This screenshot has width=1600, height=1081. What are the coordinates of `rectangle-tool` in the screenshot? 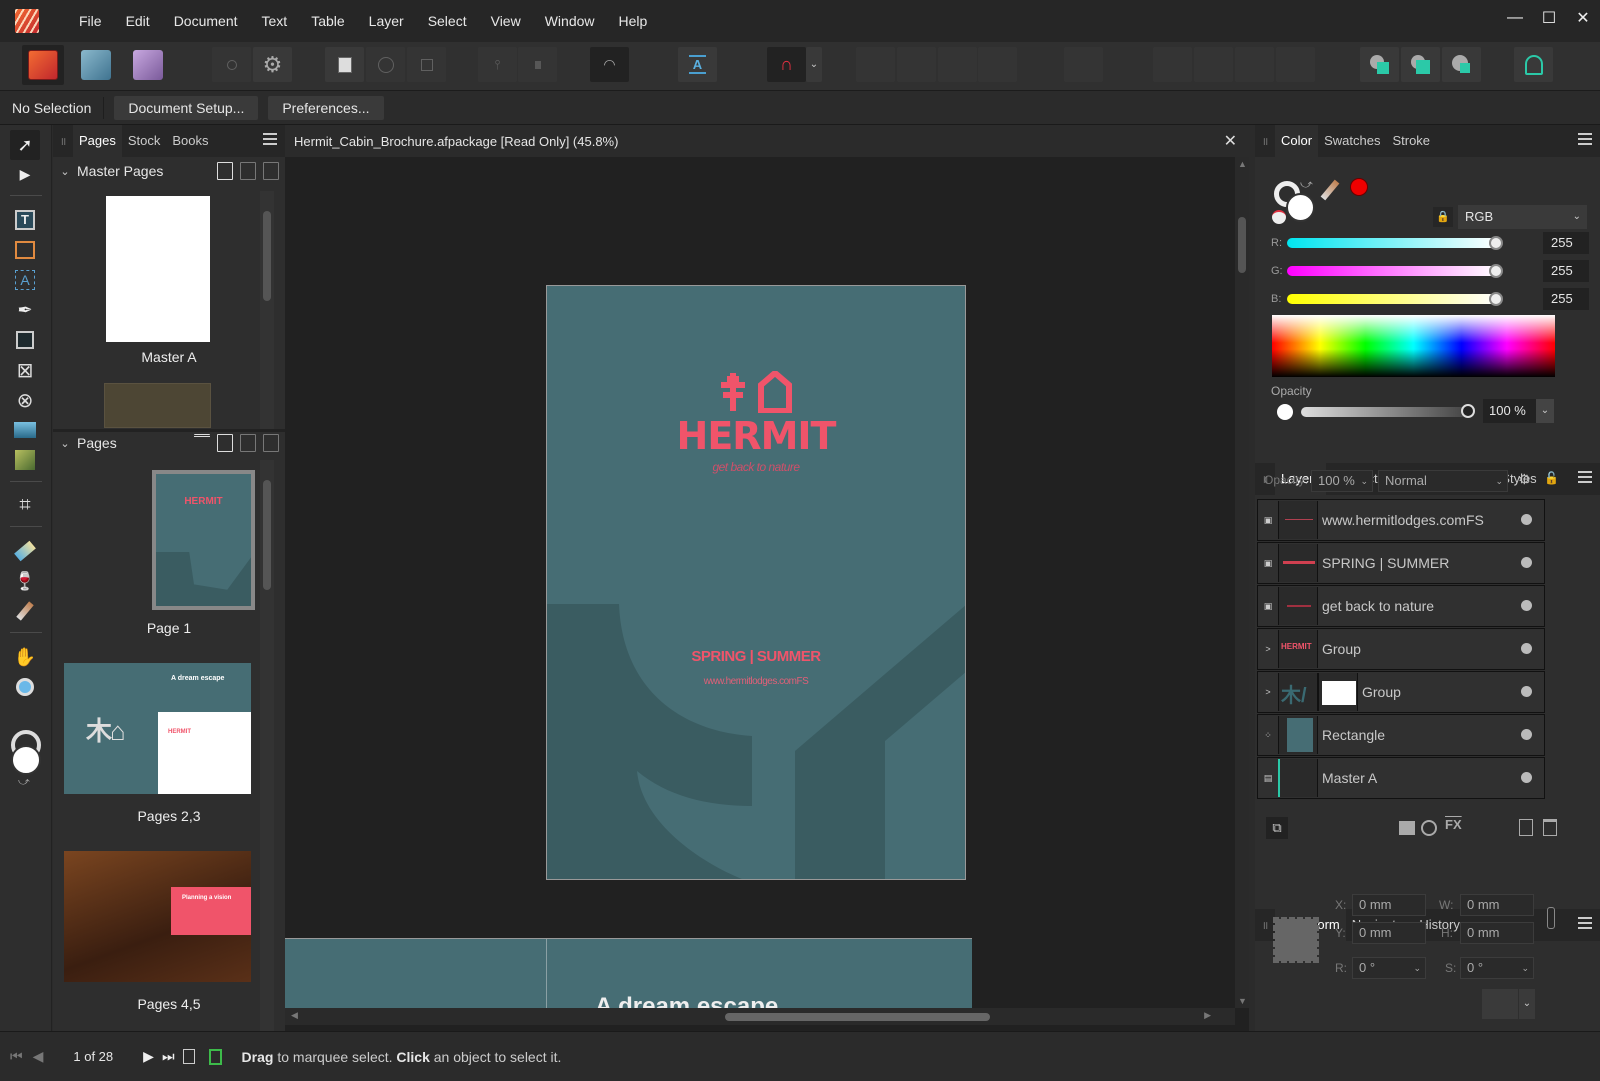 It's located at (25, 340).